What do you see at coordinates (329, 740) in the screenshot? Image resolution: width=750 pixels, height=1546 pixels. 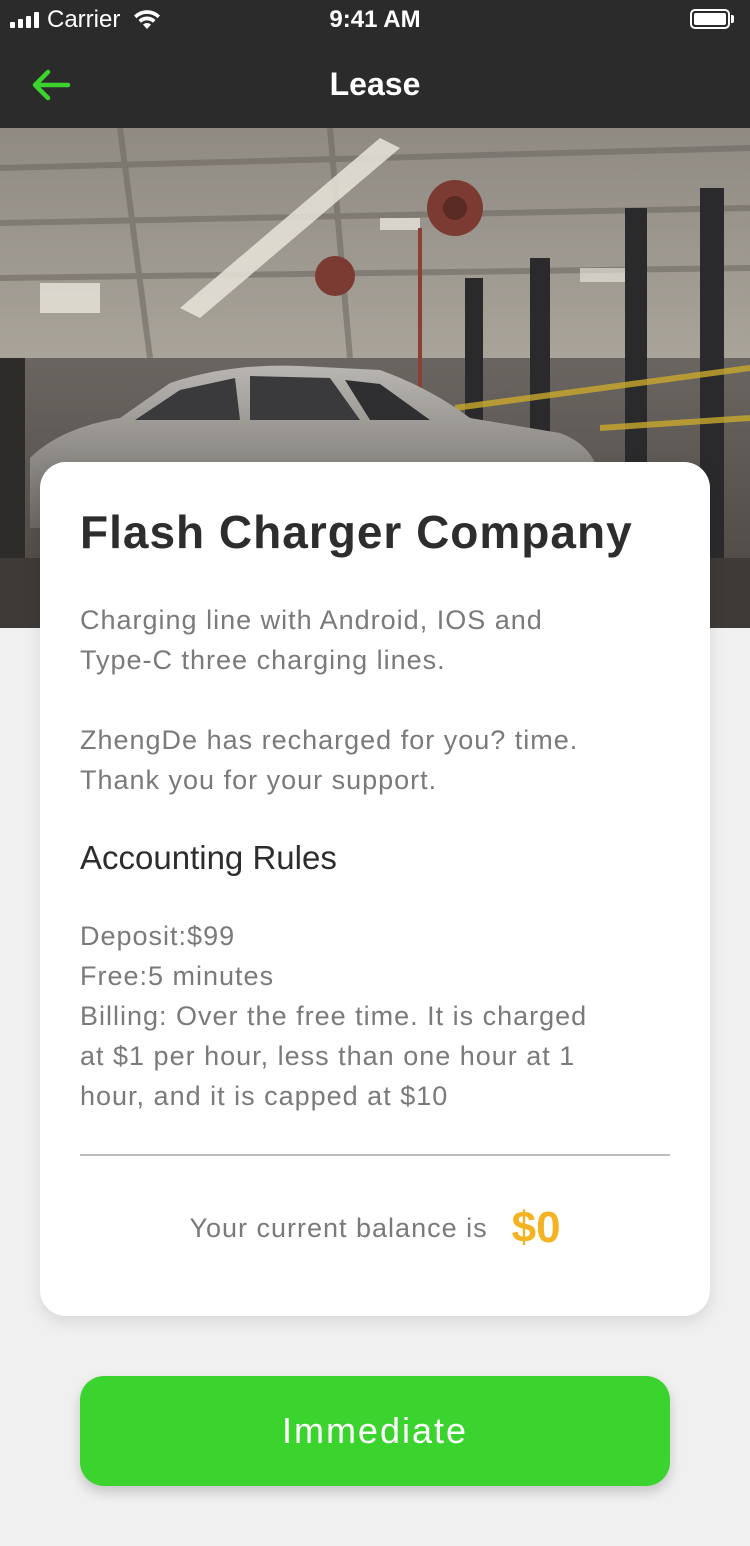 I see `thanks-line: ZhengDe has recharged for you? time.` at bounding box center [329, 740].